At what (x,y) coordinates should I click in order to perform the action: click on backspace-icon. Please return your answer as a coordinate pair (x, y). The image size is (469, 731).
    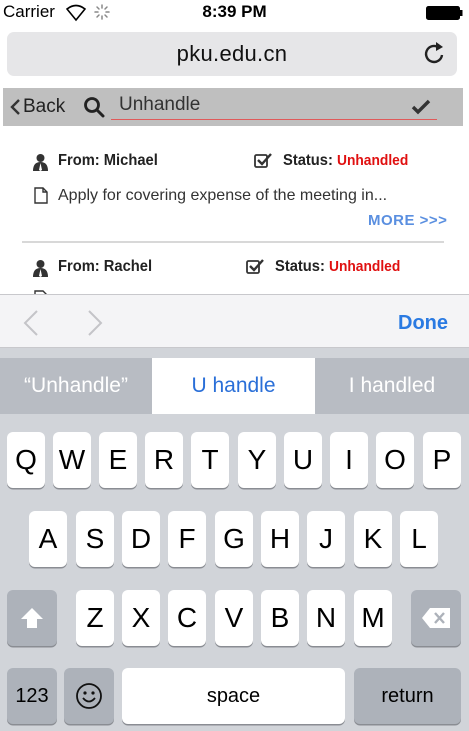
    Looking at the image, I should click on (436, 618).